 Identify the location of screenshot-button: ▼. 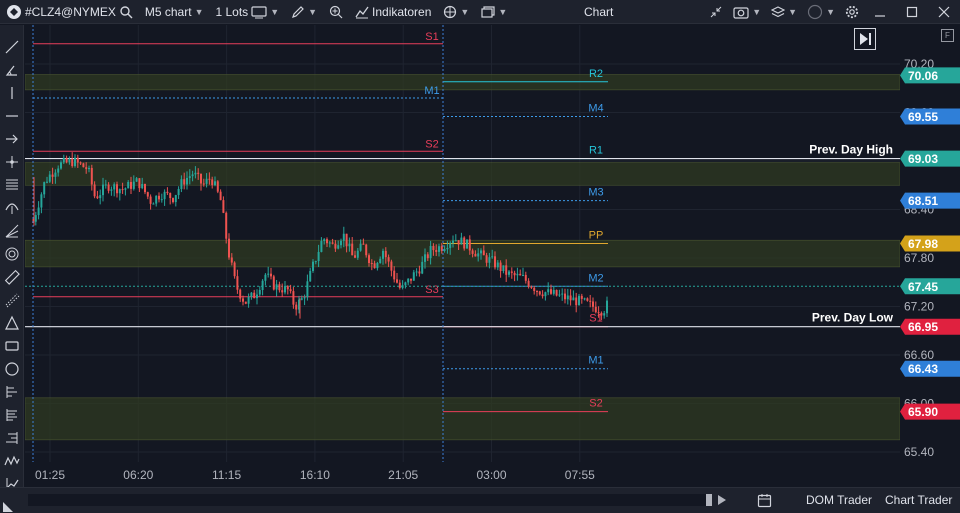
(747, 12).